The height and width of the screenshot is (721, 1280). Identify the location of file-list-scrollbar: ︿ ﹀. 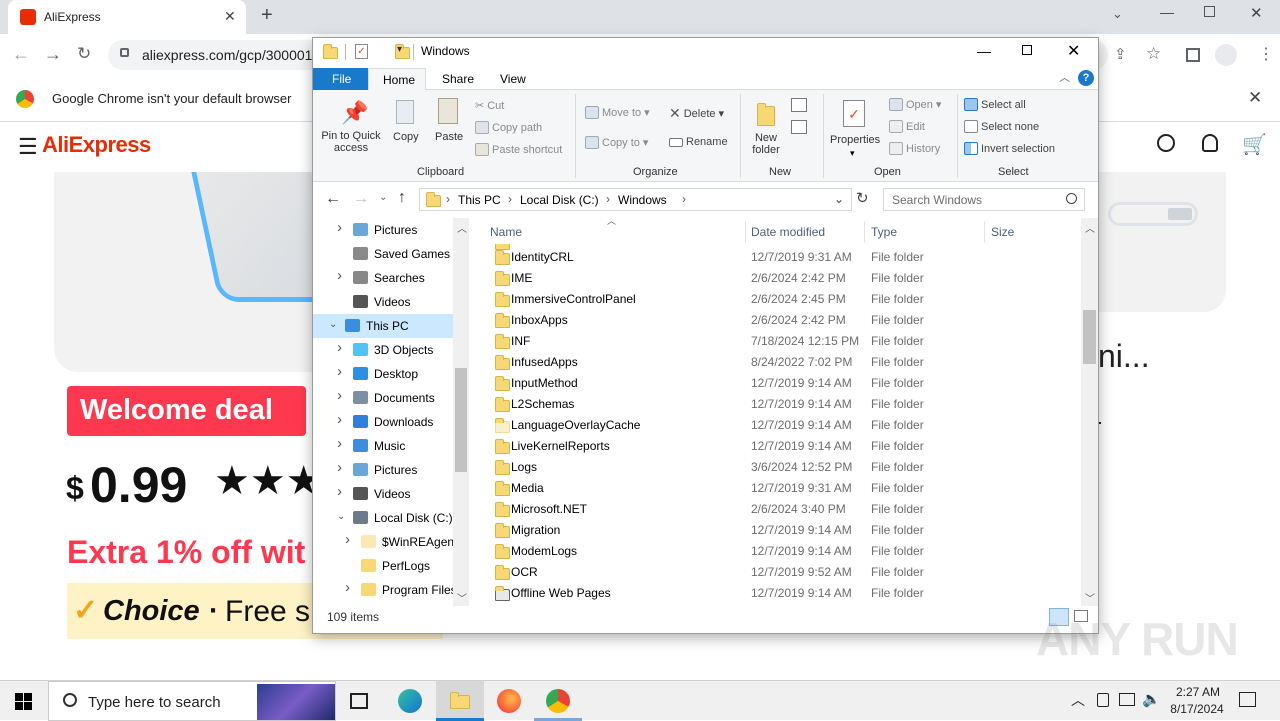
(1089, 412).